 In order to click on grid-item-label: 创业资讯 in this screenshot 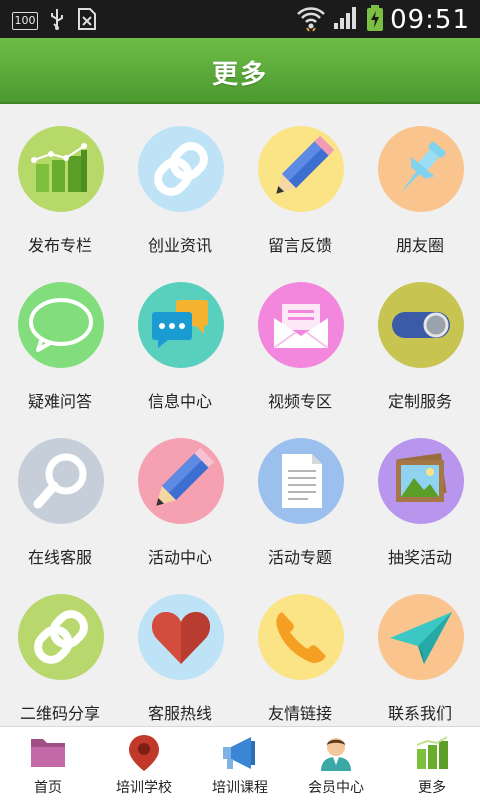, I will do `click(179, 245)`.